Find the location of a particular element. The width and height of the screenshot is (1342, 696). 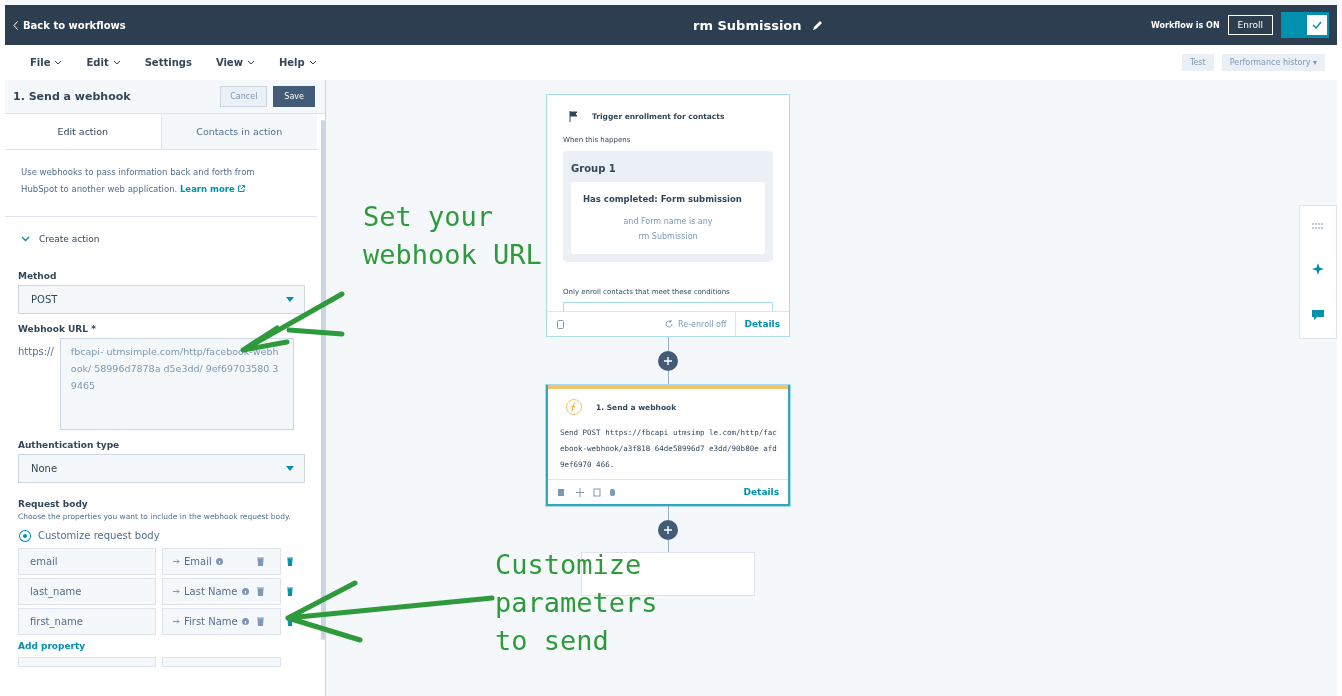

group-title: Group 1 is located at coordinates (594, 168).